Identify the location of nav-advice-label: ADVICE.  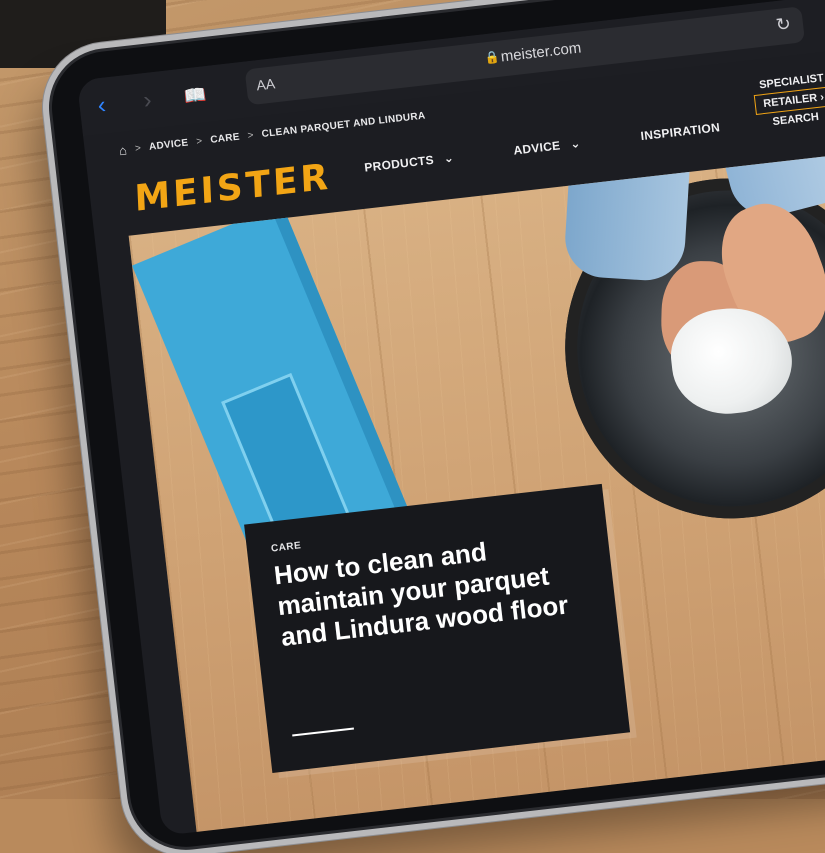
(537, 148).